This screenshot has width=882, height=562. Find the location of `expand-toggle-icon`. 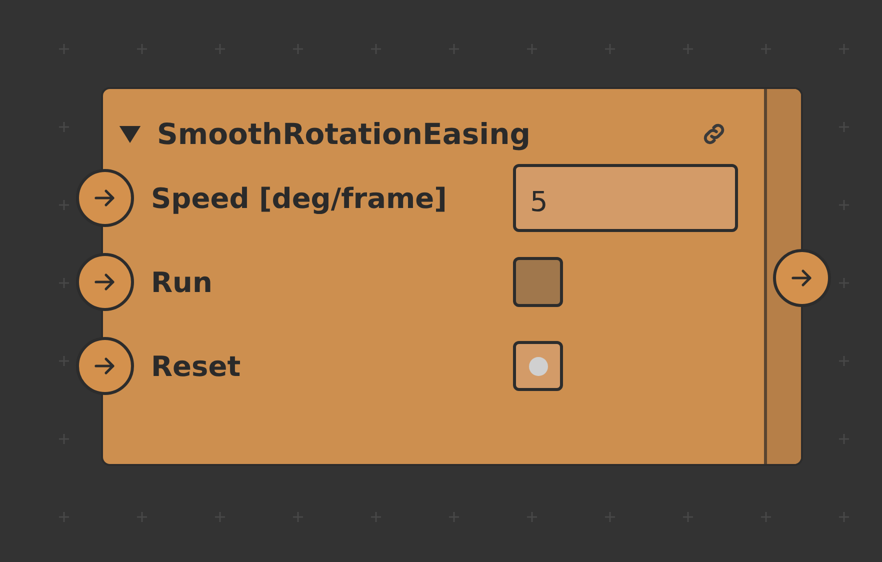

expand-toggle-icon is located at coordinates (130, 134).